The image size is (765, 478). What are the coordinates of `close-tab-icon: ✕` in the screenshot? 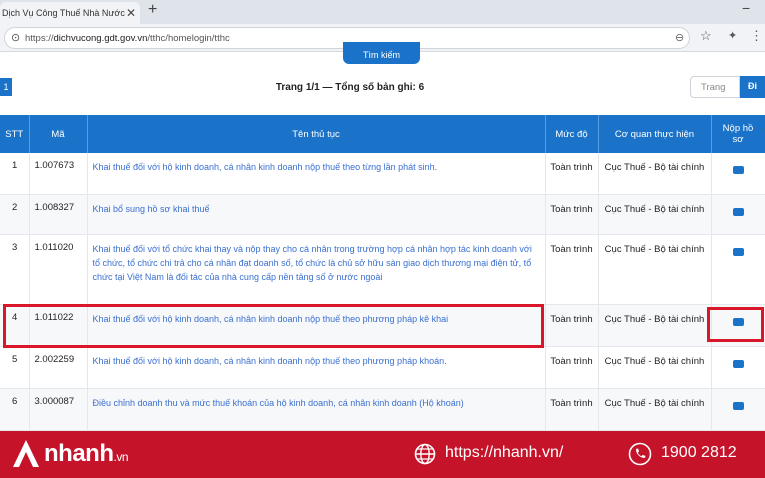 It's located at (131, 13).